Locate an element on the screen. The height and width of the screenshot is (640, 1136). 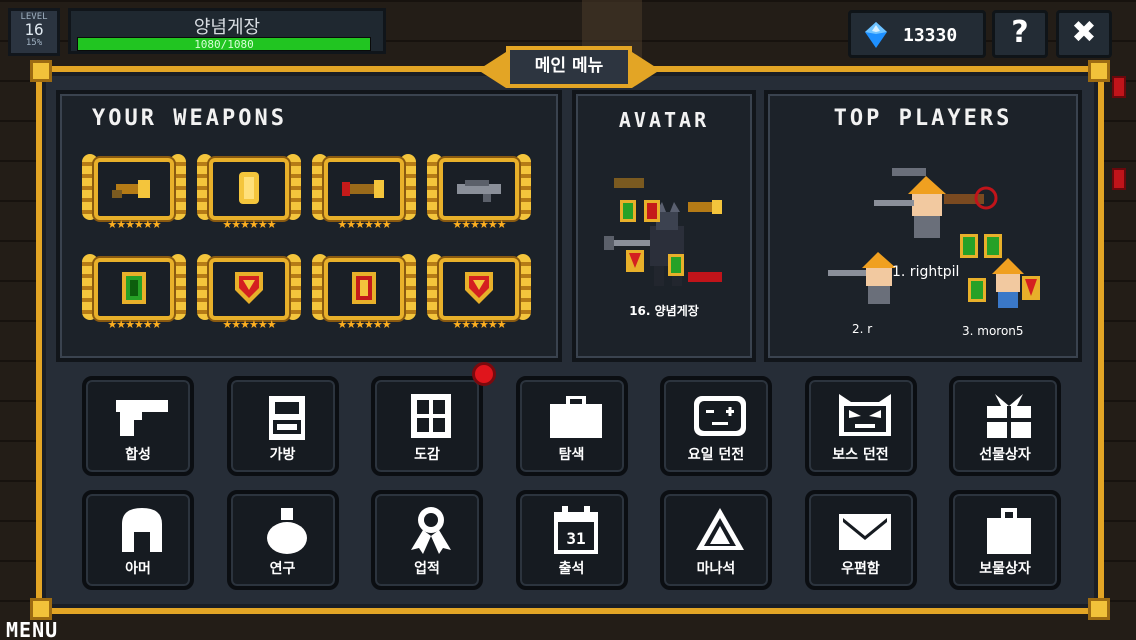
menu-button-label: 도감 is located at coordinates (427, 455).